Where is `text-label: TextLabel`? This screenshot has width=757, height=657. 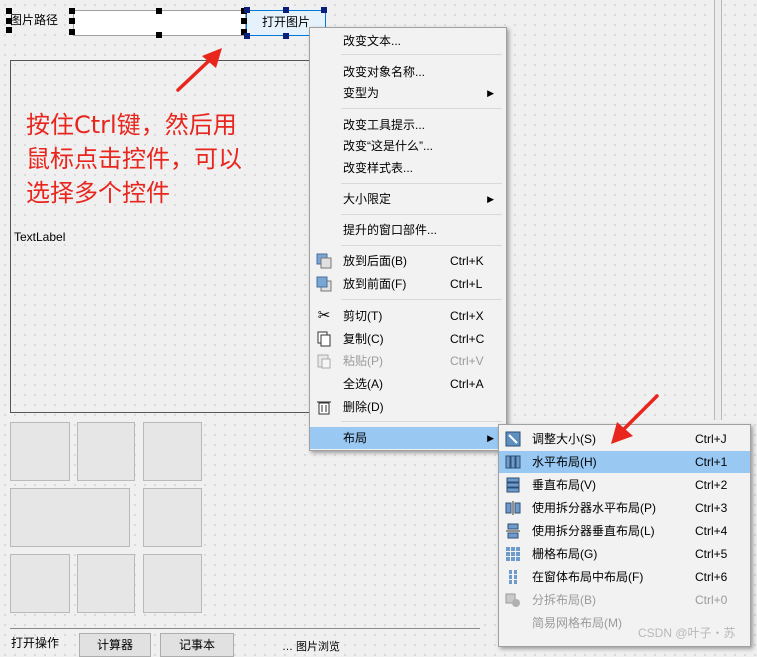 text-label: TextLabel is located at coordinates (39, 237).